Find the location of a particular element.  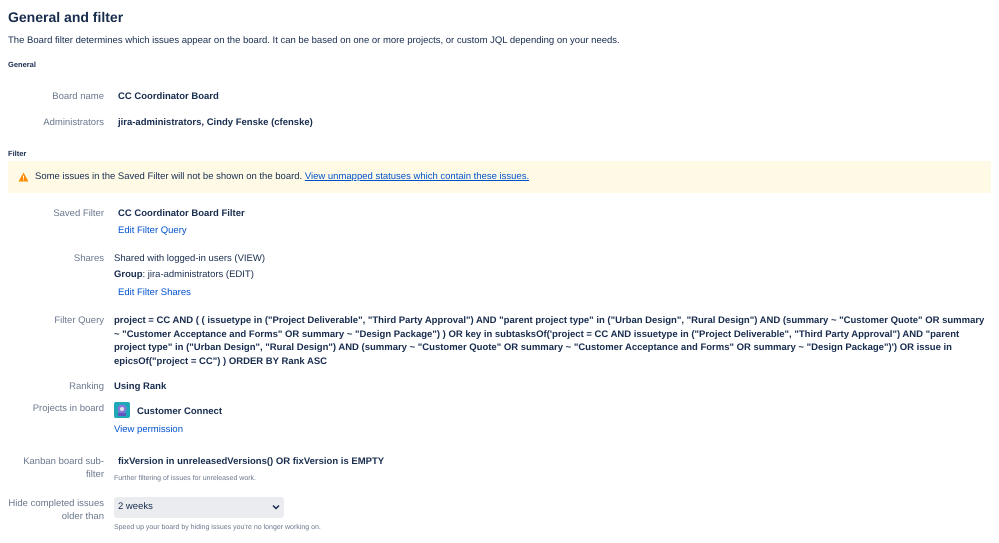

period-dropdown: 2 weeks is located at coordinates (199, 507).